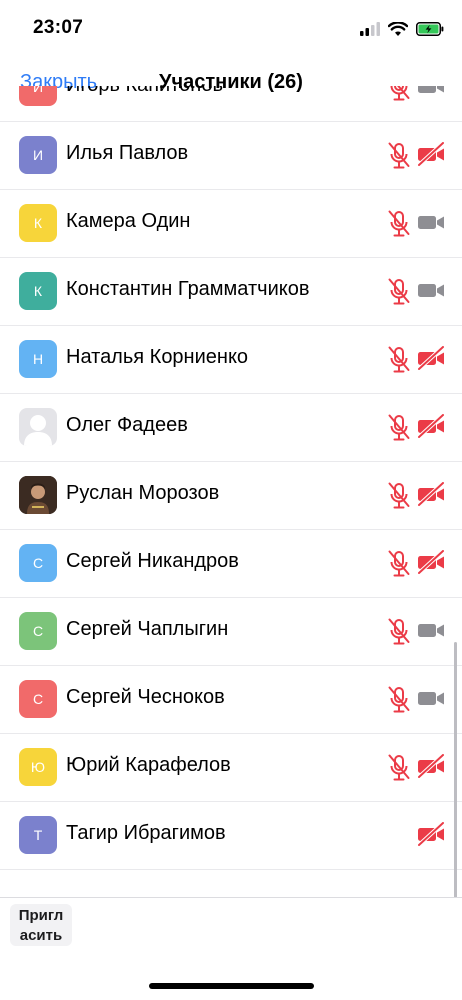 Image resolution: width=462 pixels, height=1000 pixels. What do you see at coordinates (152, 561) in the screenshot?
I see `participant-name: Сергей Никандров` at bounding box center [152, 561].